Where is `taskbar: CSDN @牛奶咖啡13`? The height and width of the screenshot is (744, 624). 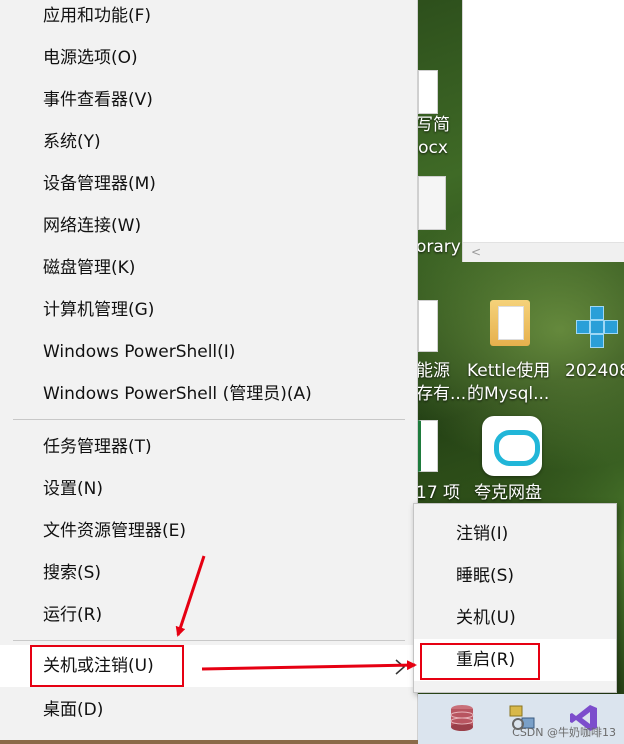
taskbar: CSDN @牛奶咖啡13 is located at coordinates (521, 719).